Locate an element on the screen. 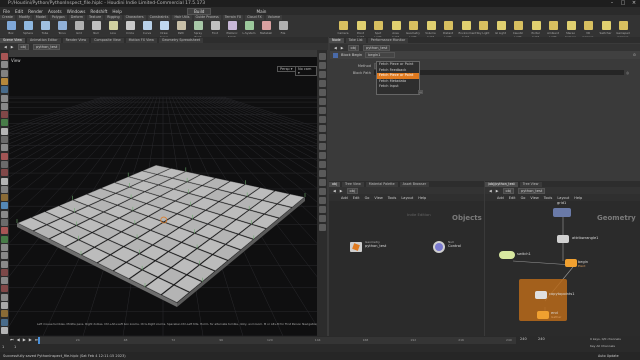 The height and width of the screenshot is (360, 640). dropdown-option: Fetch Input is located at coordinates (398, 87).